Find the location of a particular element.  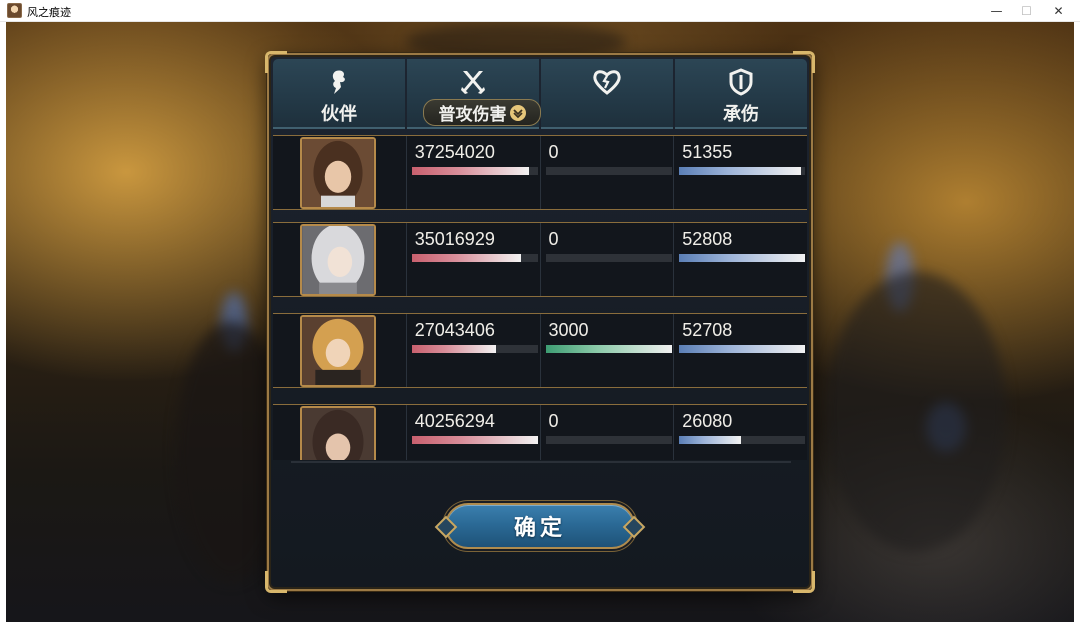

damage-value: 27043406 is located at coordinates (454, 330).